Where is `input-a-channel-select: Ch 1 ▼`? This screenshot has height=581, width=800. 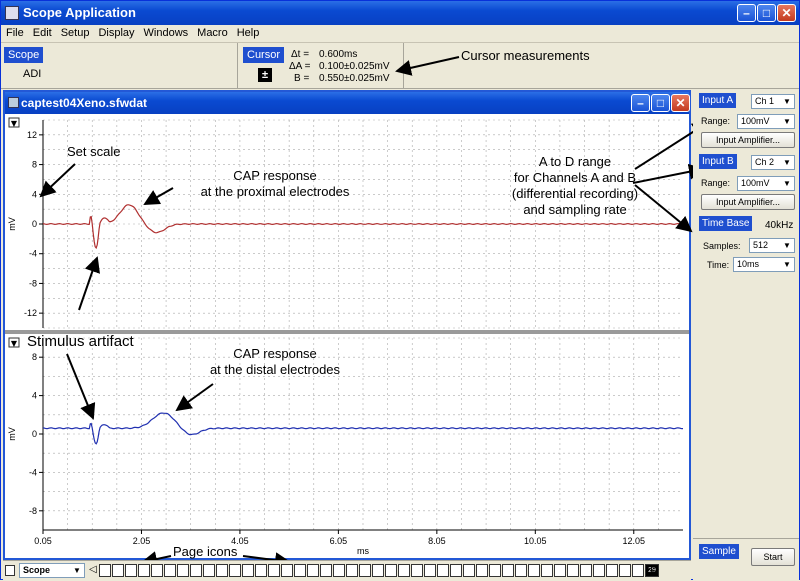
input-a-channel-select: Ch 1 ▼ is located at coordinates (773, 101).